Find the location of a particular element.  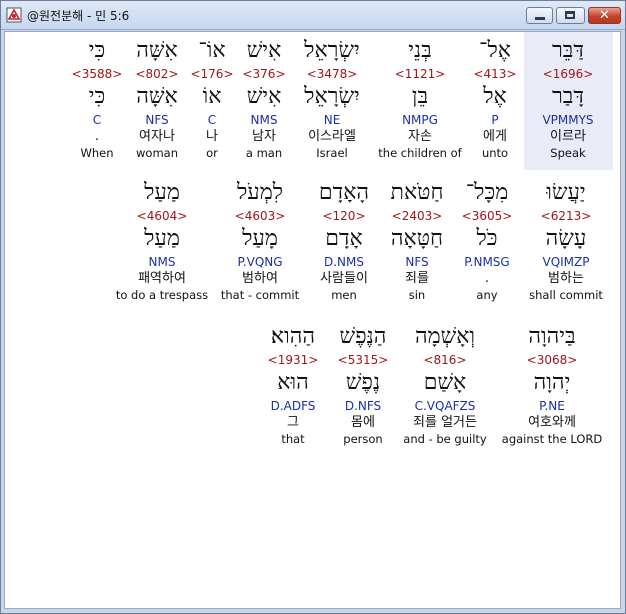

hebrew-word: לִמְעֹל is located at coordinates (260, 192).